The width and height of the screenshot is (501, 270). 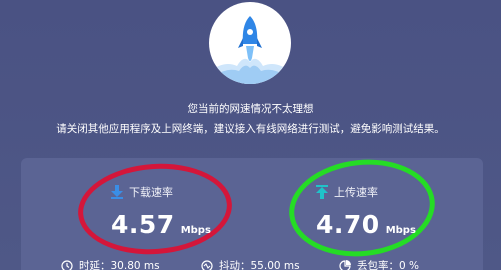 I want to click on jitter-text: 抖动：55.00 ms, so click(x=259, y=265).